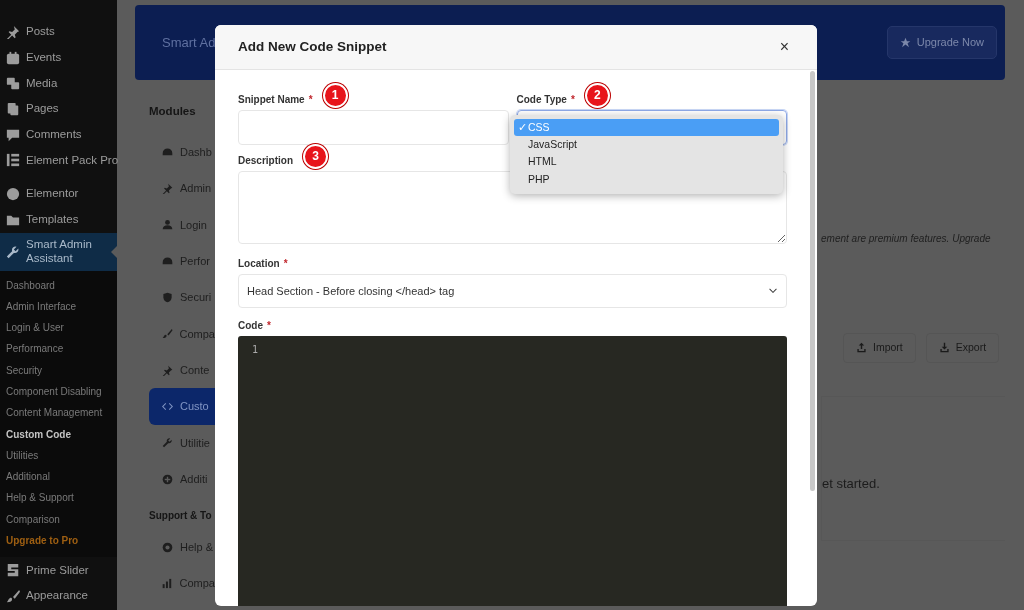 This screenshot has width=1024, height=610. What do you see at coordinates (812, 281) in the screenshot?
I see `scrollbar` at bounding box center [812, 281].